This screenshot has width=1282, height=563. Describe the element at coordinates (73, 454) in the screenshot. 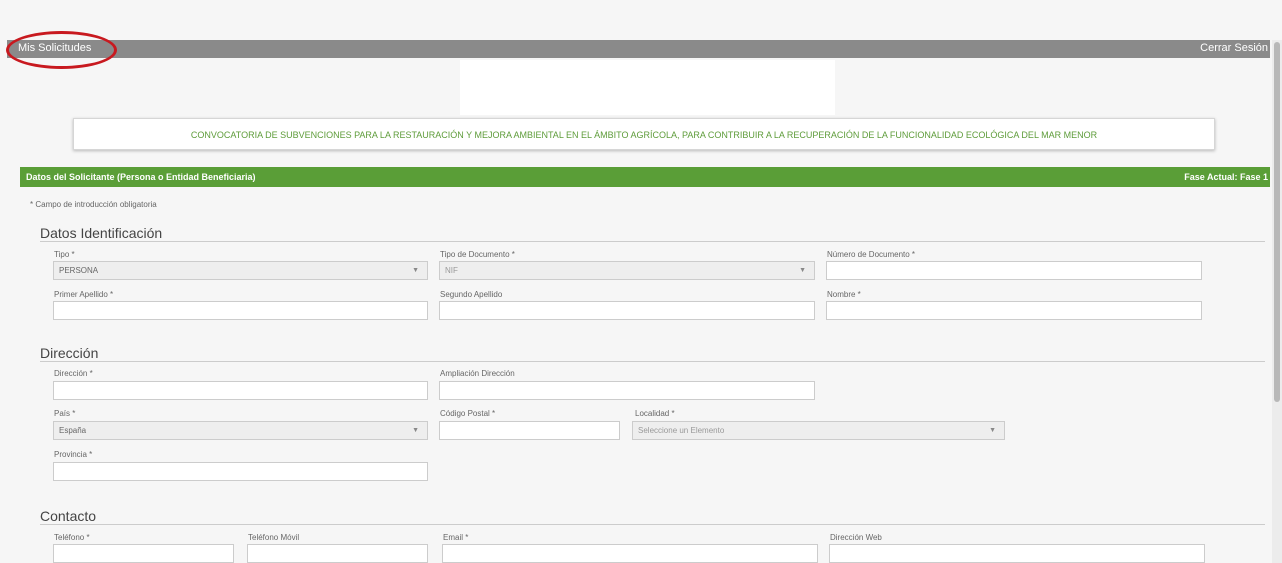

I see `provincia-label: Provincia *` at that location.